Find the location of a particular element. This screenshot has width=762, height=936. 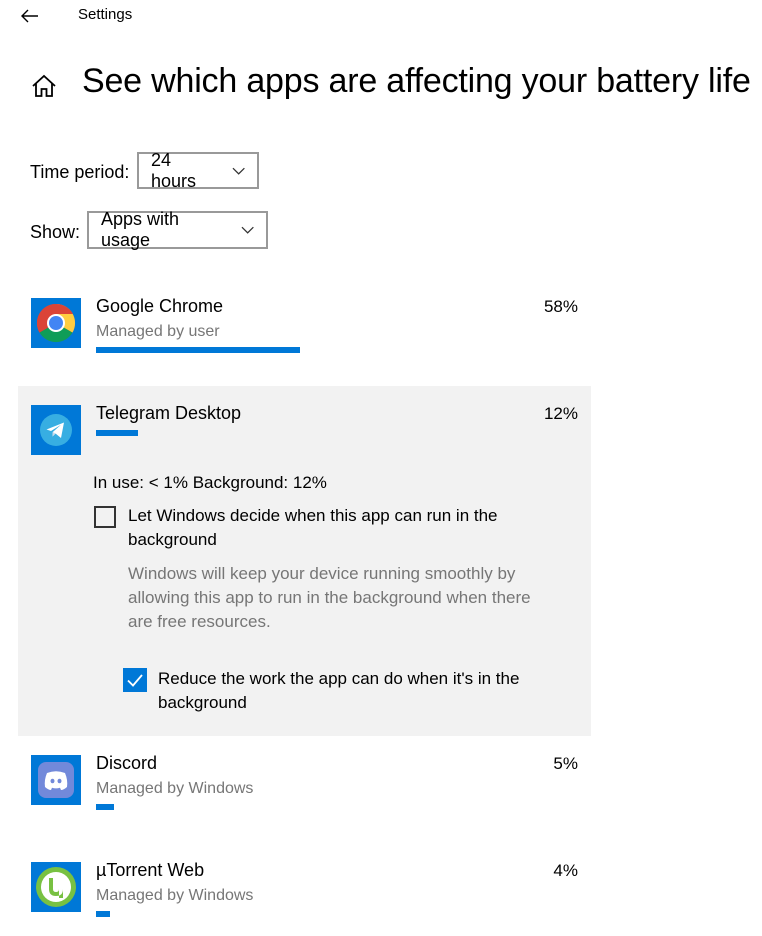

app-percent: 5% is located at coordinates (565, 763).